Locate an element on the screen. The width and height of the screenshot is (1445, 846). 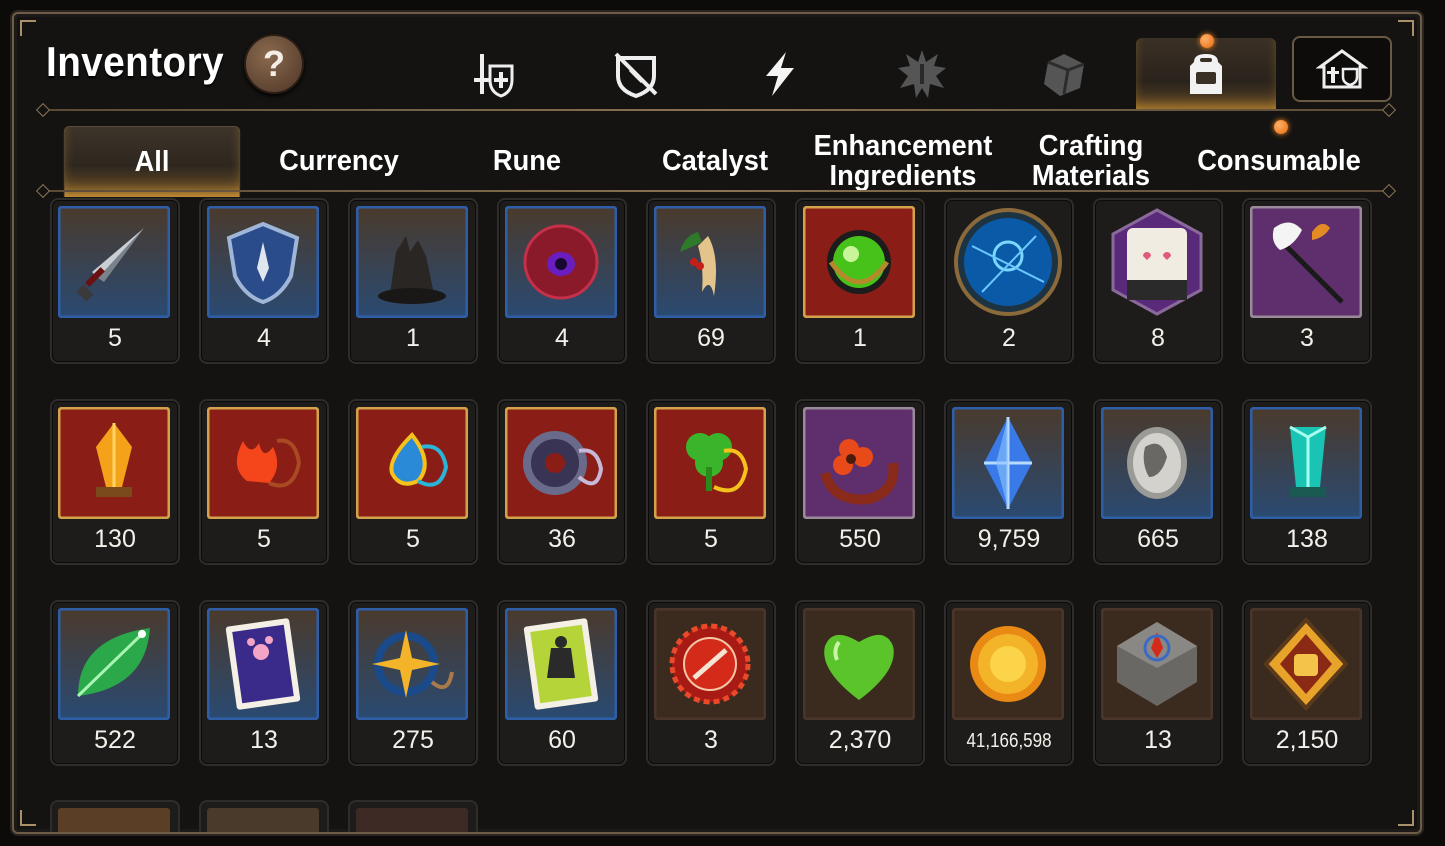
item-count: 522 is located at coordinates (115, 740).